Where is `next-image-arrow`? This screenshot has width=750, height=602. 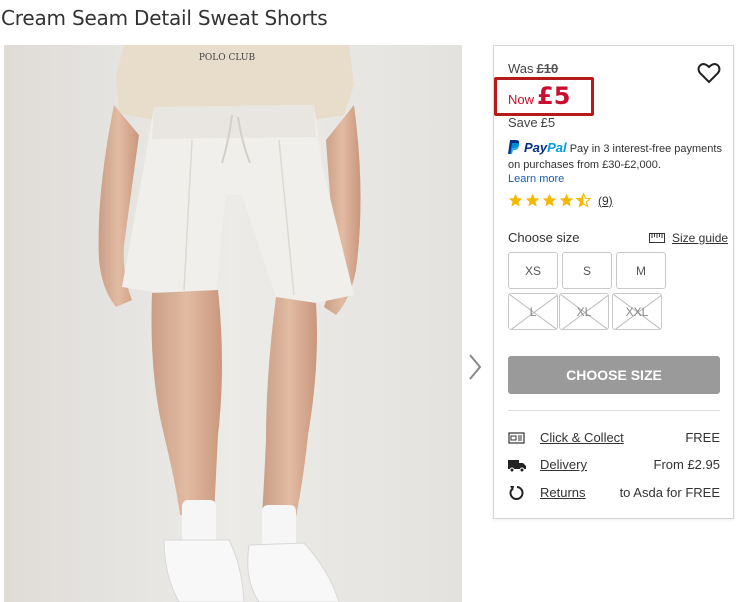 next-image-arrow is located at coordinates (475, 367).